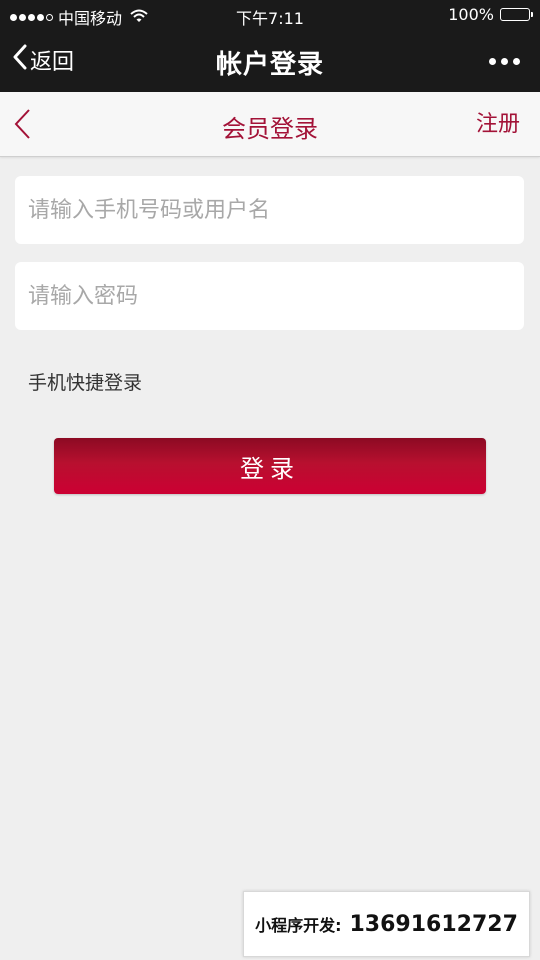 The height and width of the screenshot is (960, 540). Describe the element at coordinates (270, 466) in the screenshot. I see `login-button: 登录` at that location.